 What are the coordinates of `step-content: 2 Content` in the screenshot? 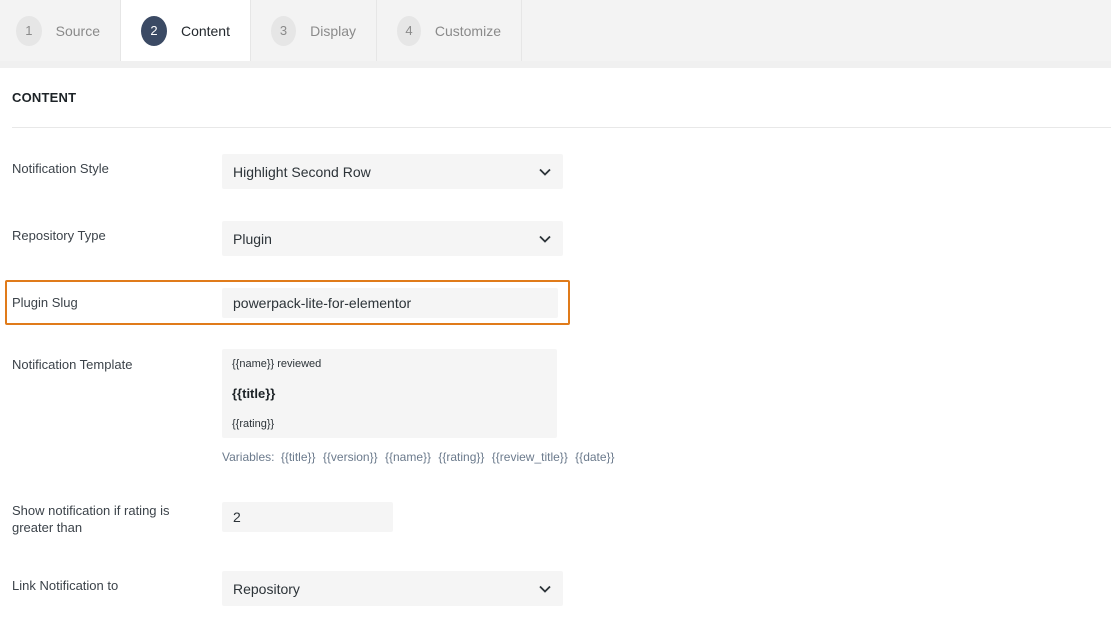 It's located at (186, 30).